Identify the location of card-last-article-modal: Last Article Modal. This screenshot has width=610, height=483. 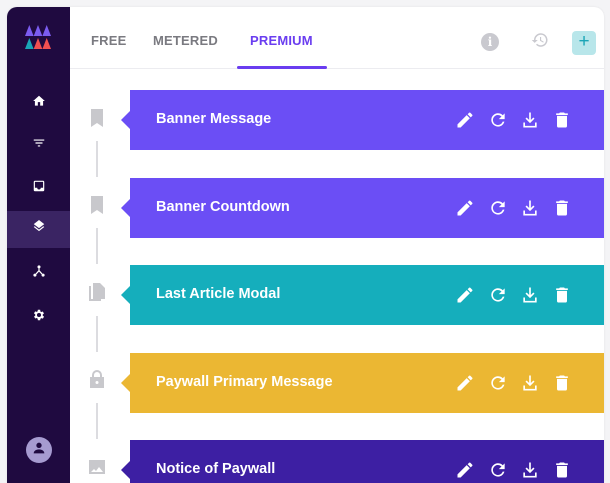
(362, 295).